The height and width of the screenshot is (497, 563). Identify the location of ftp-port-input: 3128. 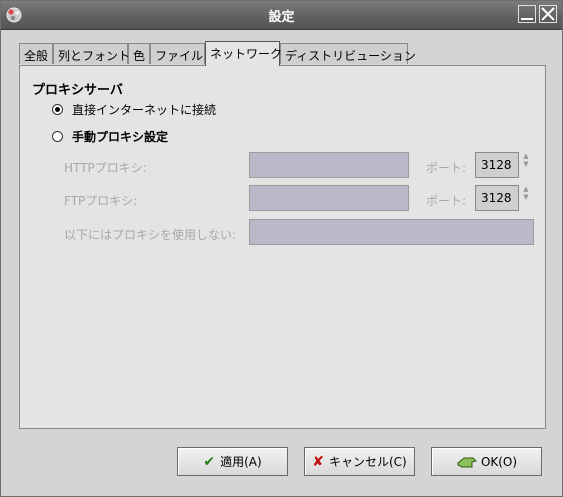
(497, 198).